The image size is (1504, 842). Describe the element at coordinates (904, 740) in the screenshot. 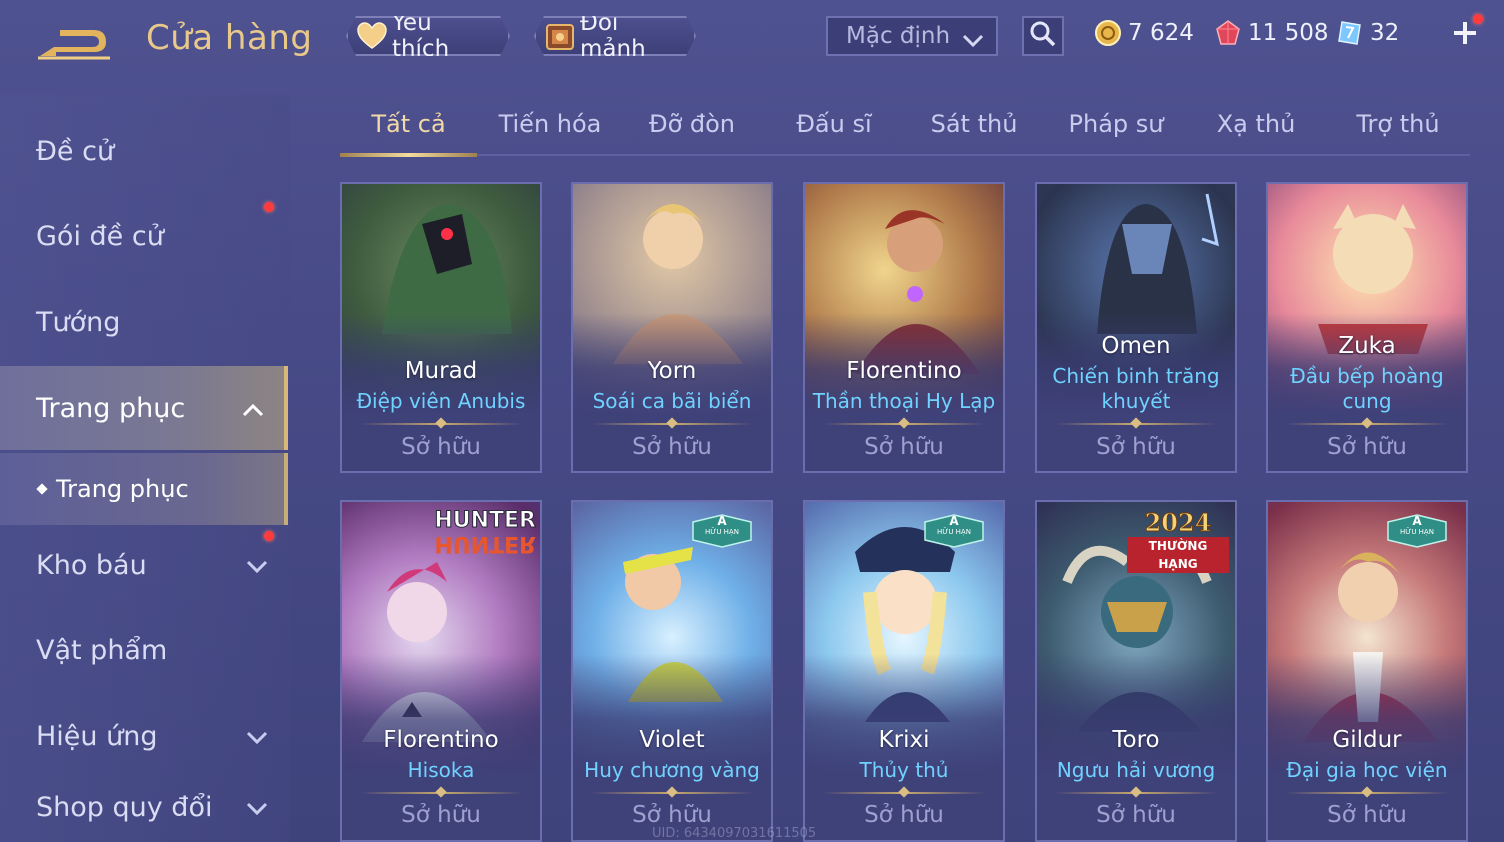

I see `hero-name: Krixi` at that location.